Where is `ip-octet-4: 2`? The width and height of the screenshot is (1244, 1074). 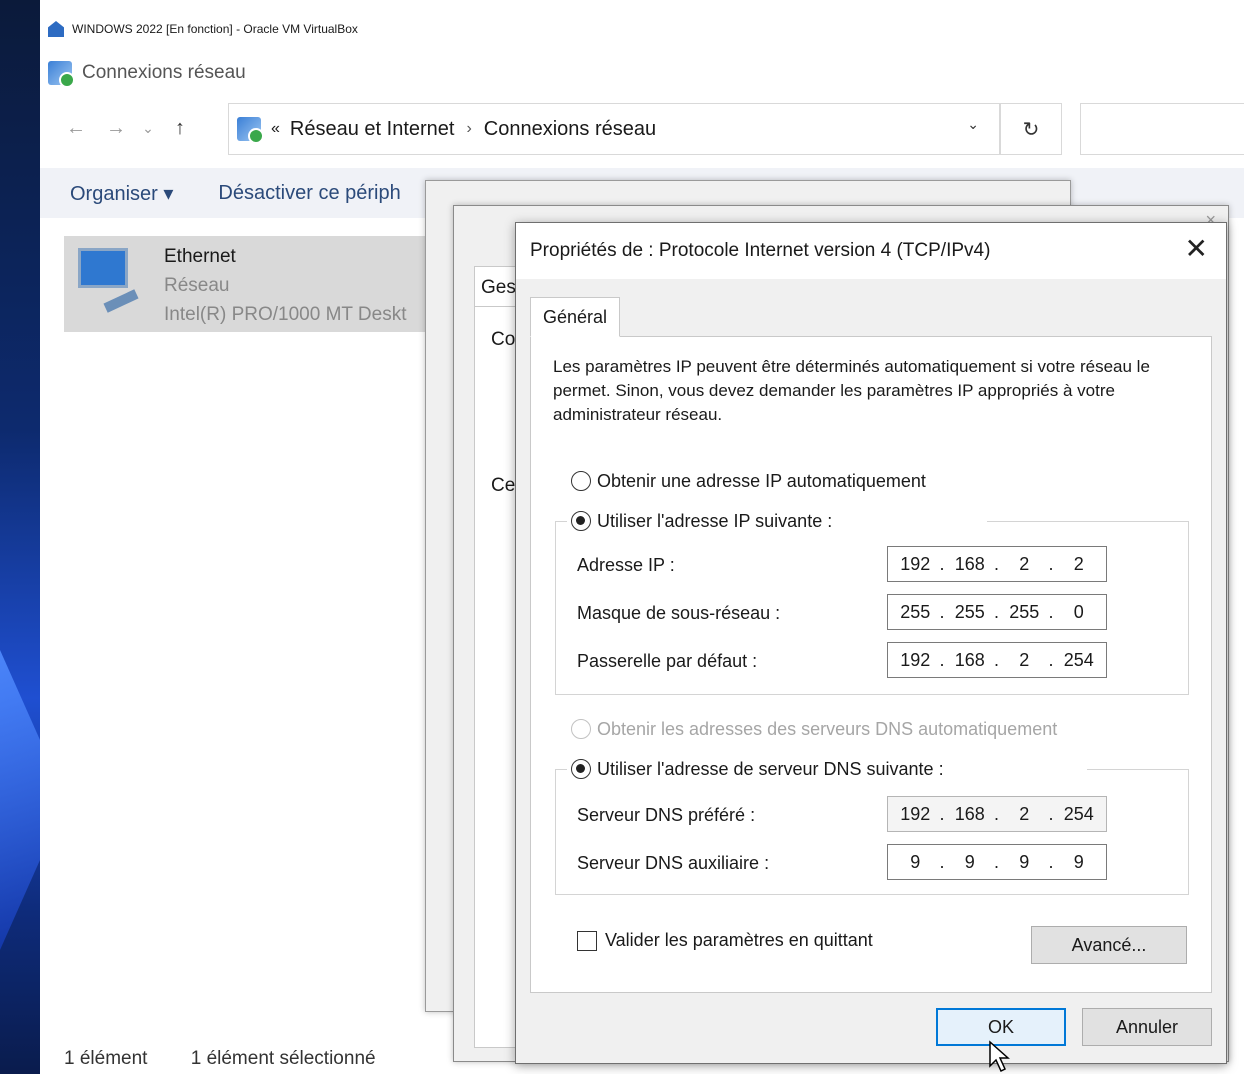 ip-octet-4: 2 is located at coordinates (1078, 564).